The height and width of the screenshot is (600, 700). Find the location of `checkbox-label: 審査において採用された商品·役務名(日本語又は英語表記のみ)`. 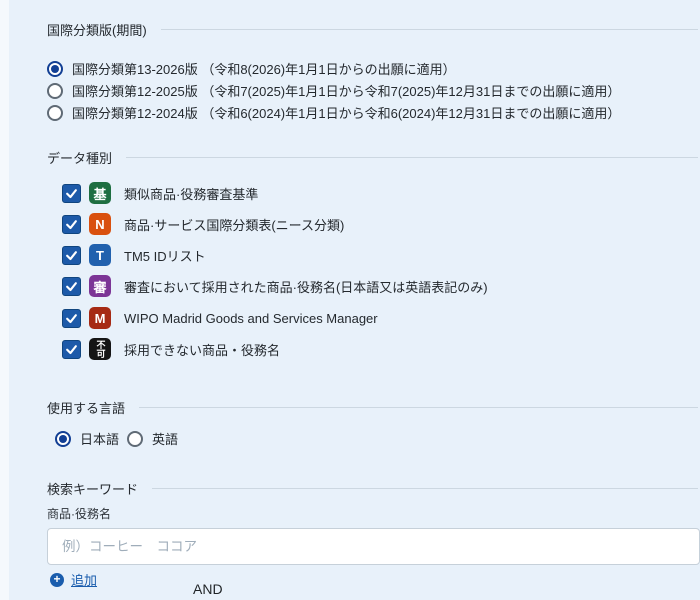

checkbox-label: 審査において採用された商品·役務名(日本語又は英語表記のみ) is located at coordinates (306, 287).